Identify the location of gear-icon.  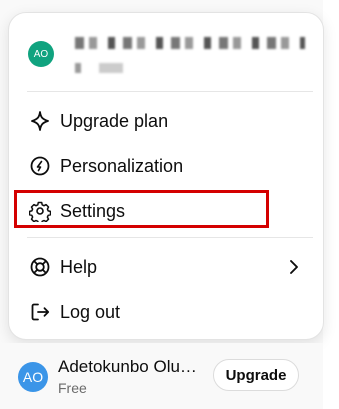
(40, 211).